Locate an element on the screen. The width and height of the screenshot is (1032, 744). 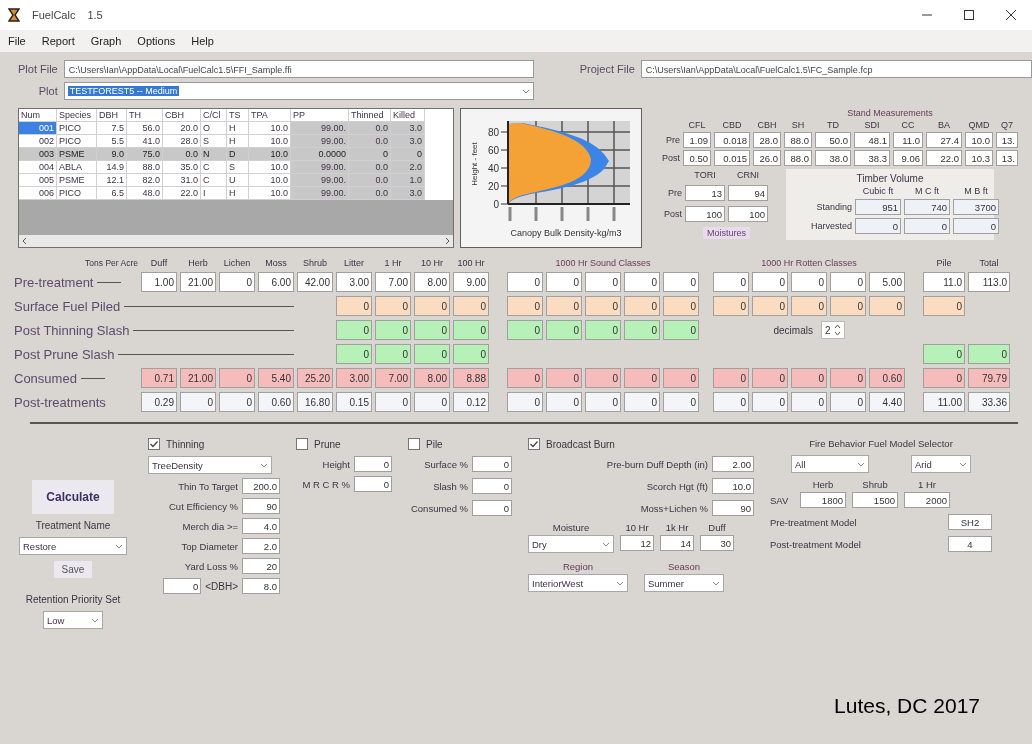
input-field: 9.00 is located at coordinates (471, 282).